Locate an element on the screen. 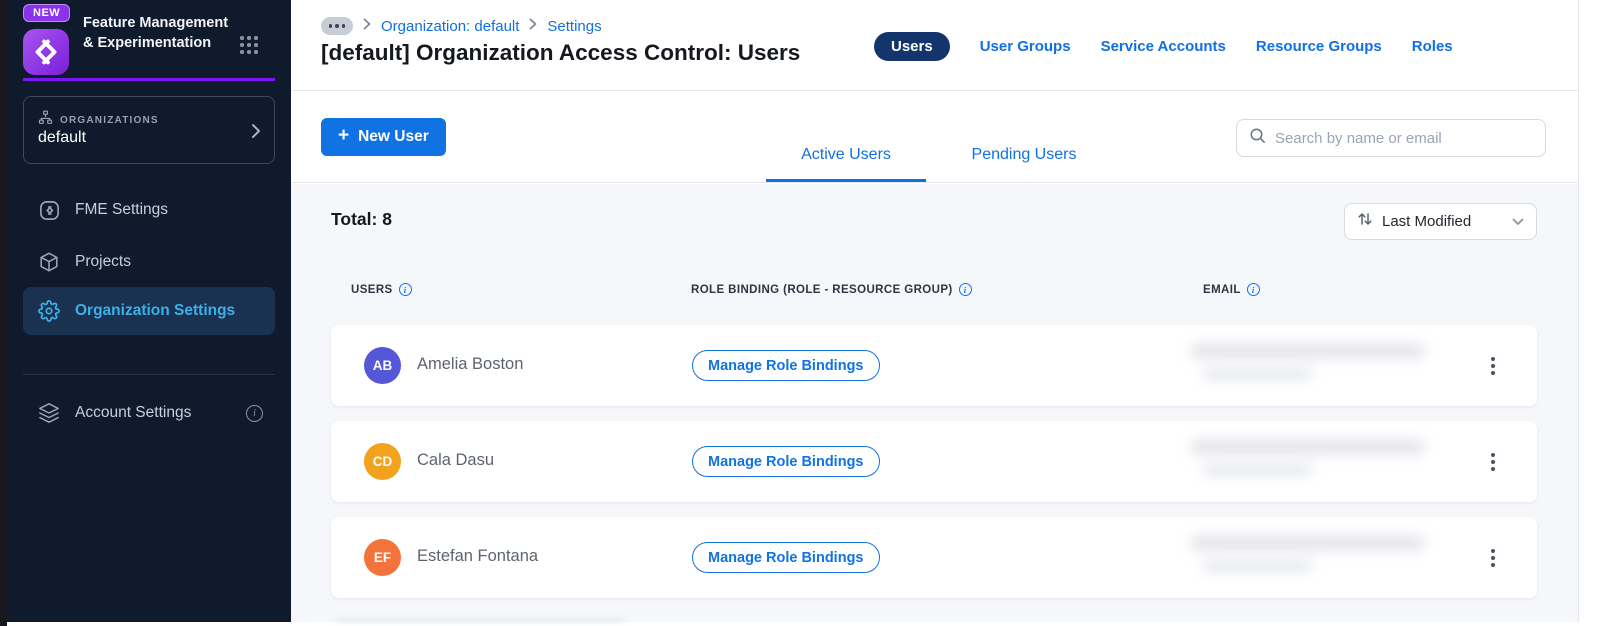  sidebar-item-label: Account Settings is located at coordinates (133, 412).